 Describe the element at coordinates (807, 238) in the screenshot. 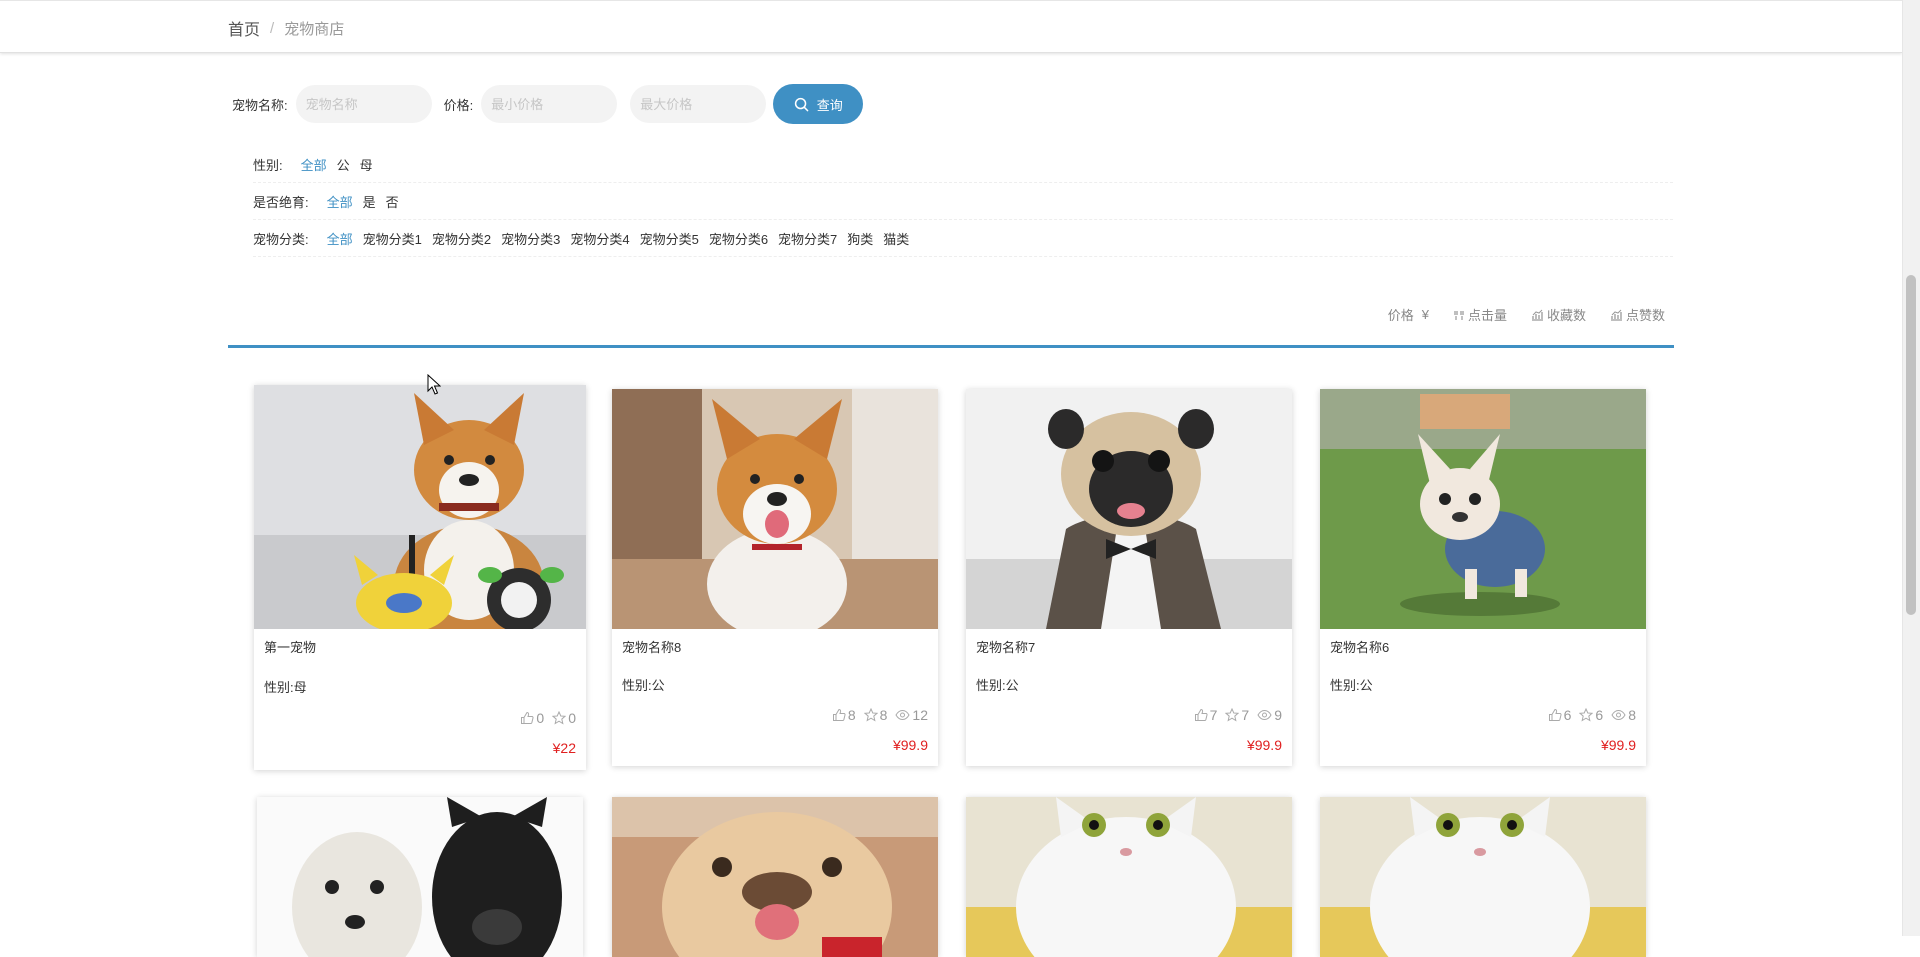

I see `category-option-7: 宠物分类7` at that location.